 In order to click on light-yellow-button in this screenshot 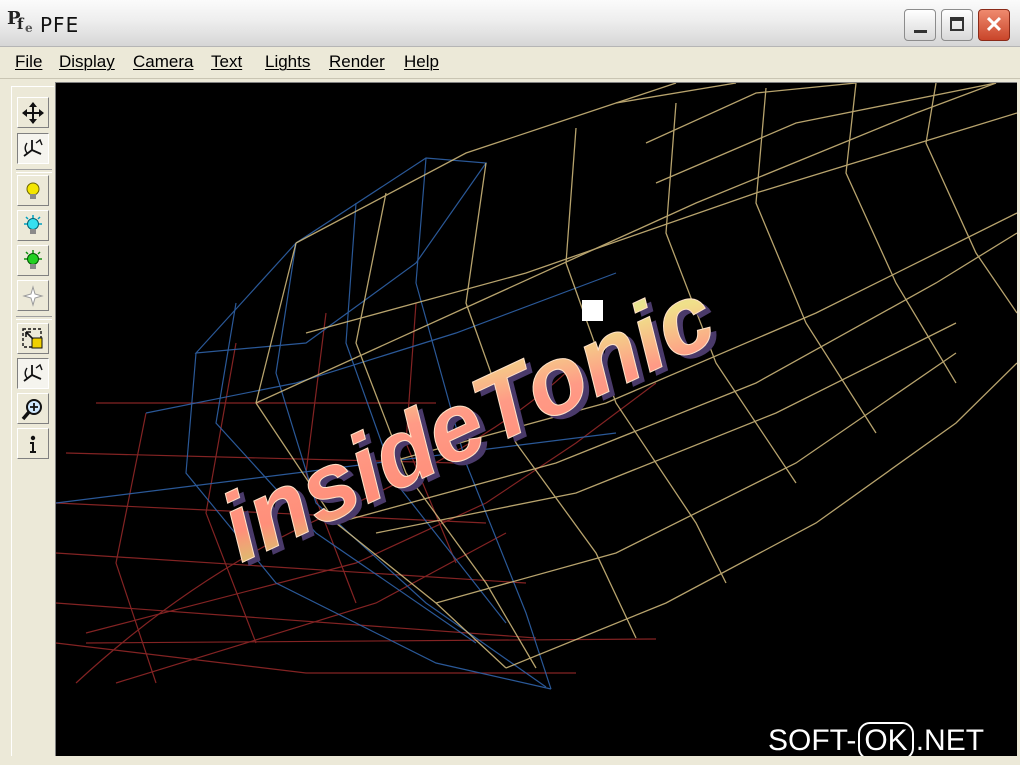, I will do `click(33, 190)`.